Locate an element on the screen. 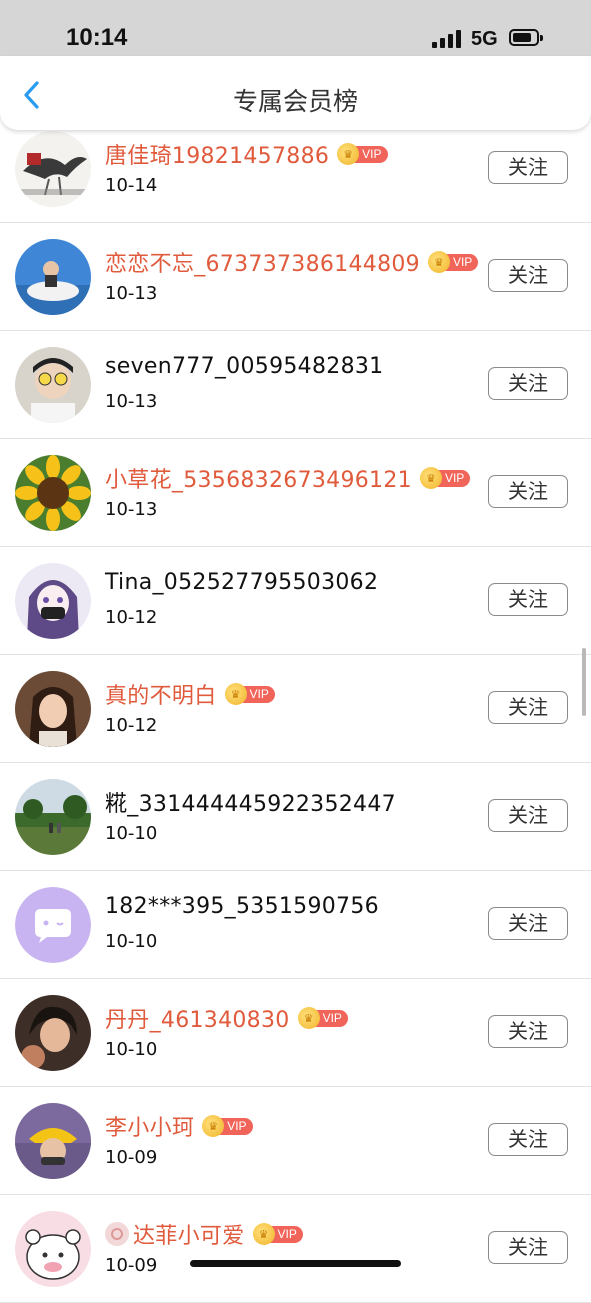  member-name-line: 182***395_5351590756 is located at coordinates (242, 906).